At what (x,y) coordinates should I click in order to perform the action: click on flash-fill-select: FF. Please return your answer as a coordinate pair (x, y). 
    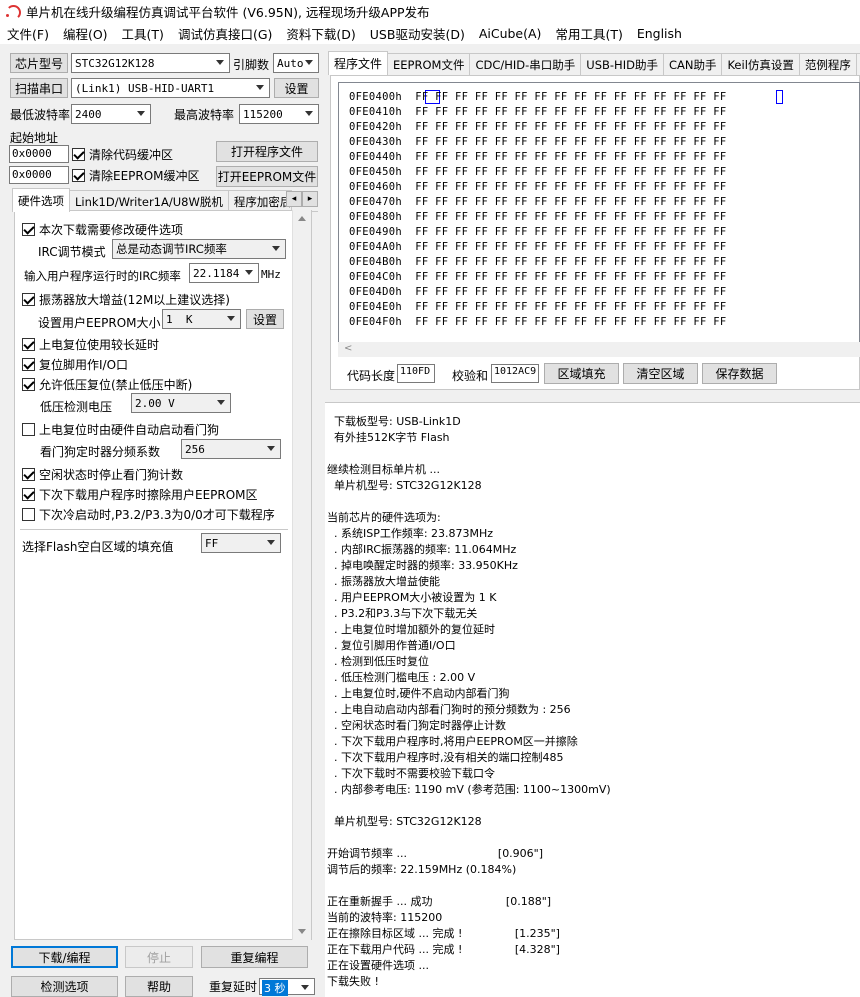
    Looking at the image, I should click on (241, 543).